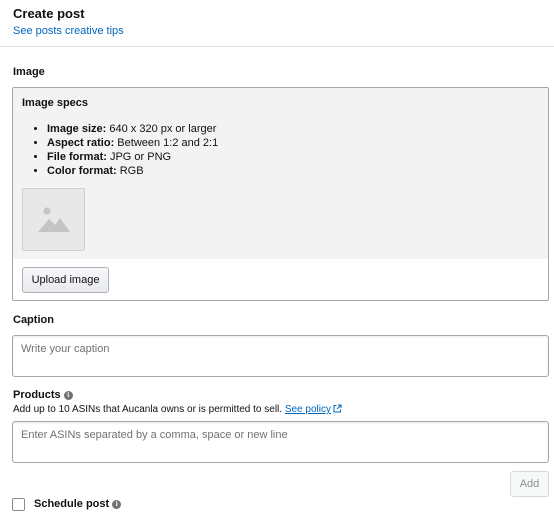 This screenshot has height=520, width=554. I want to click on image-placeholder-thumbnail, so click(53, 219).